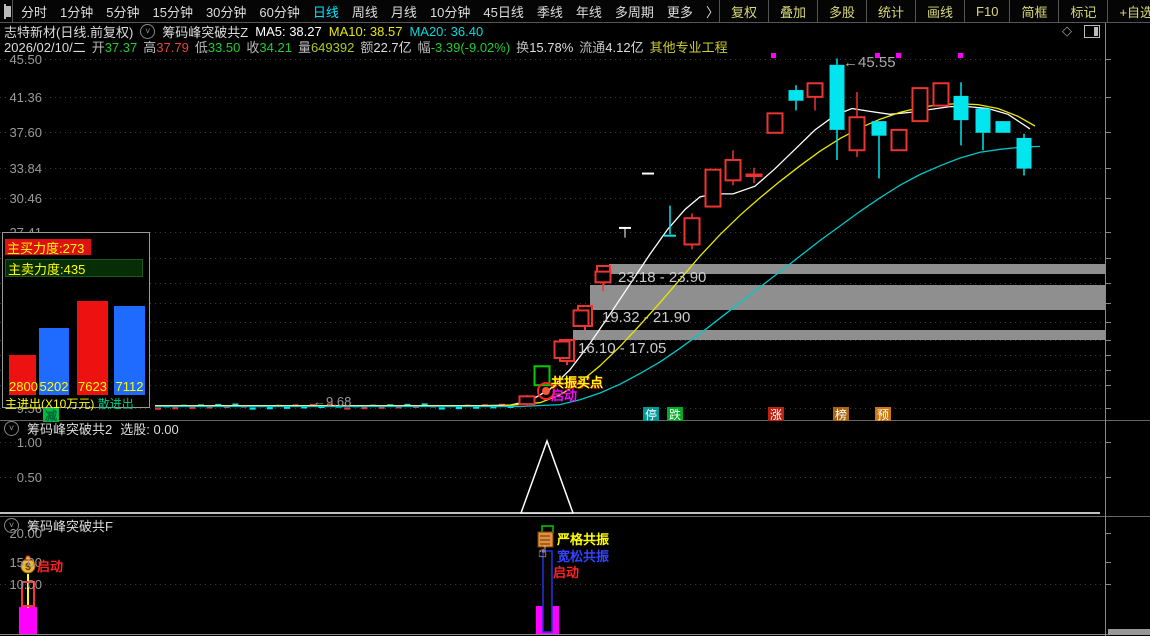 This screenshot has width=1150, height=636. I want to click on capital-bar-1: 5202, so click(54, 361).